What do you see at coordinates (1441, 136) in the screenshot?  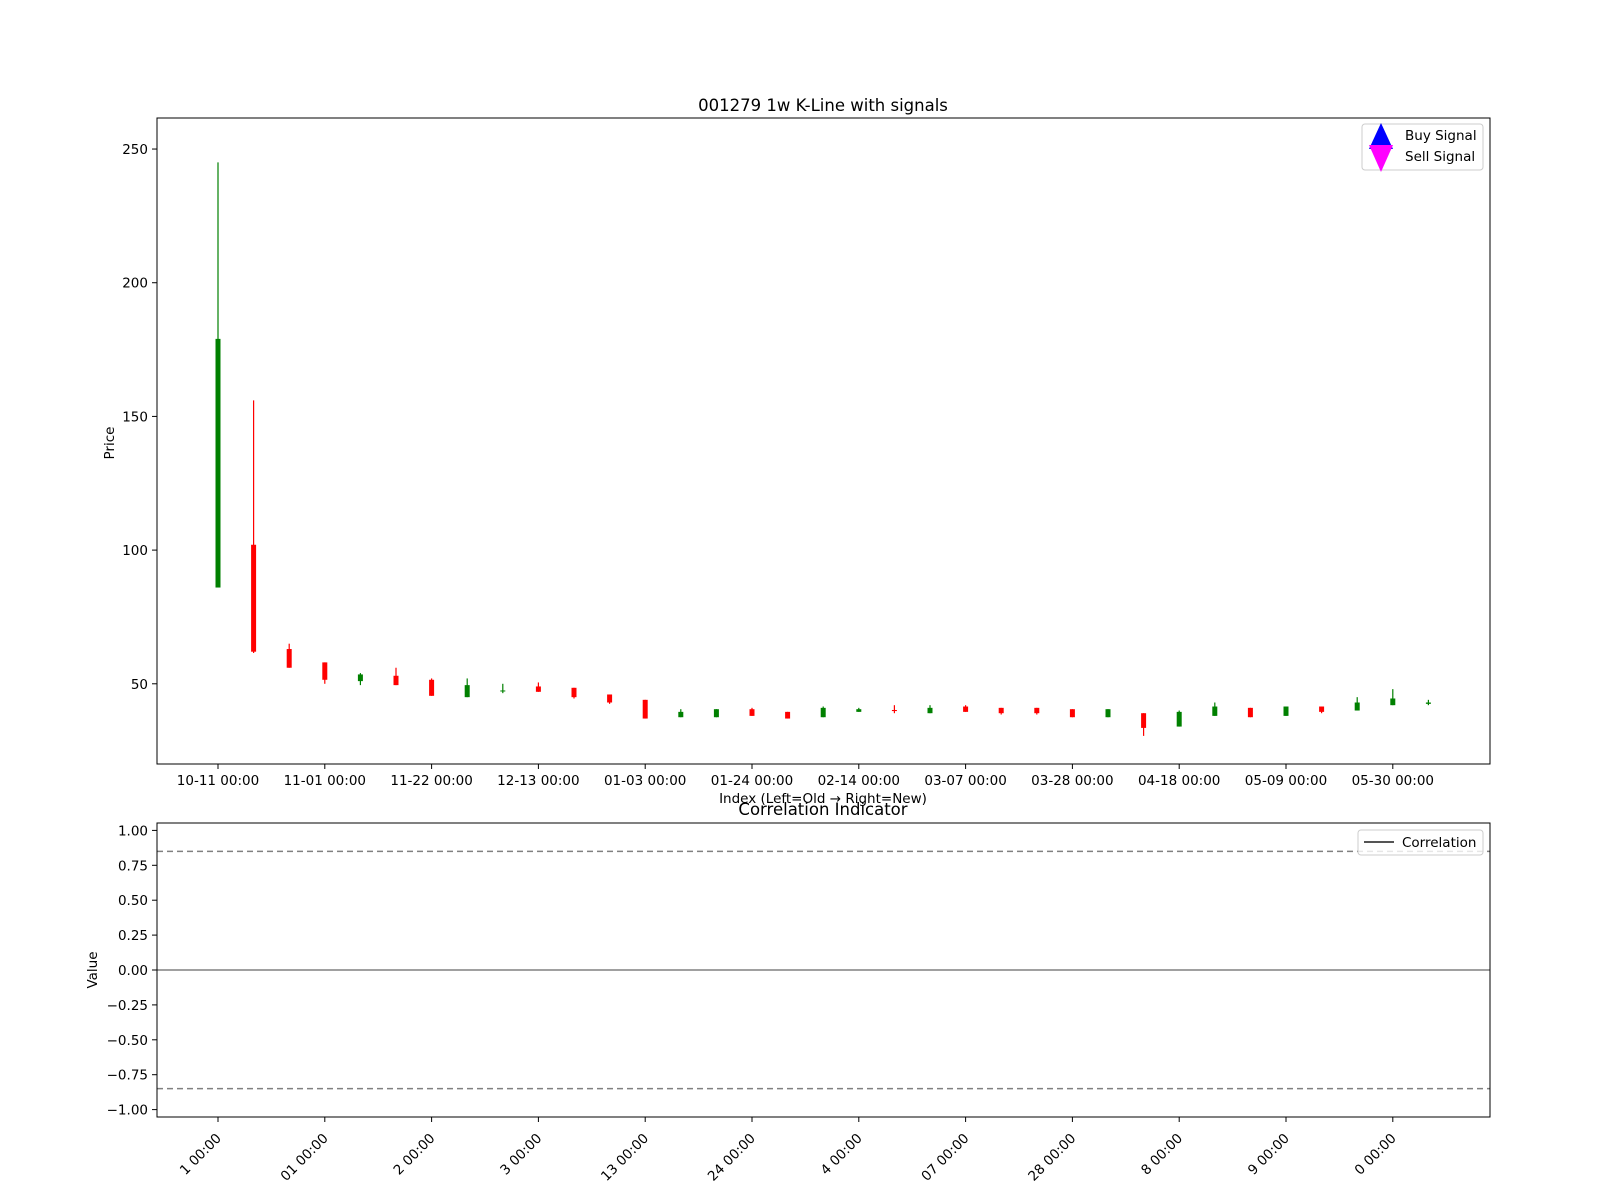 I see `legend-buy-signal-label: Buy Signal` at bounding box center [1441, 136].